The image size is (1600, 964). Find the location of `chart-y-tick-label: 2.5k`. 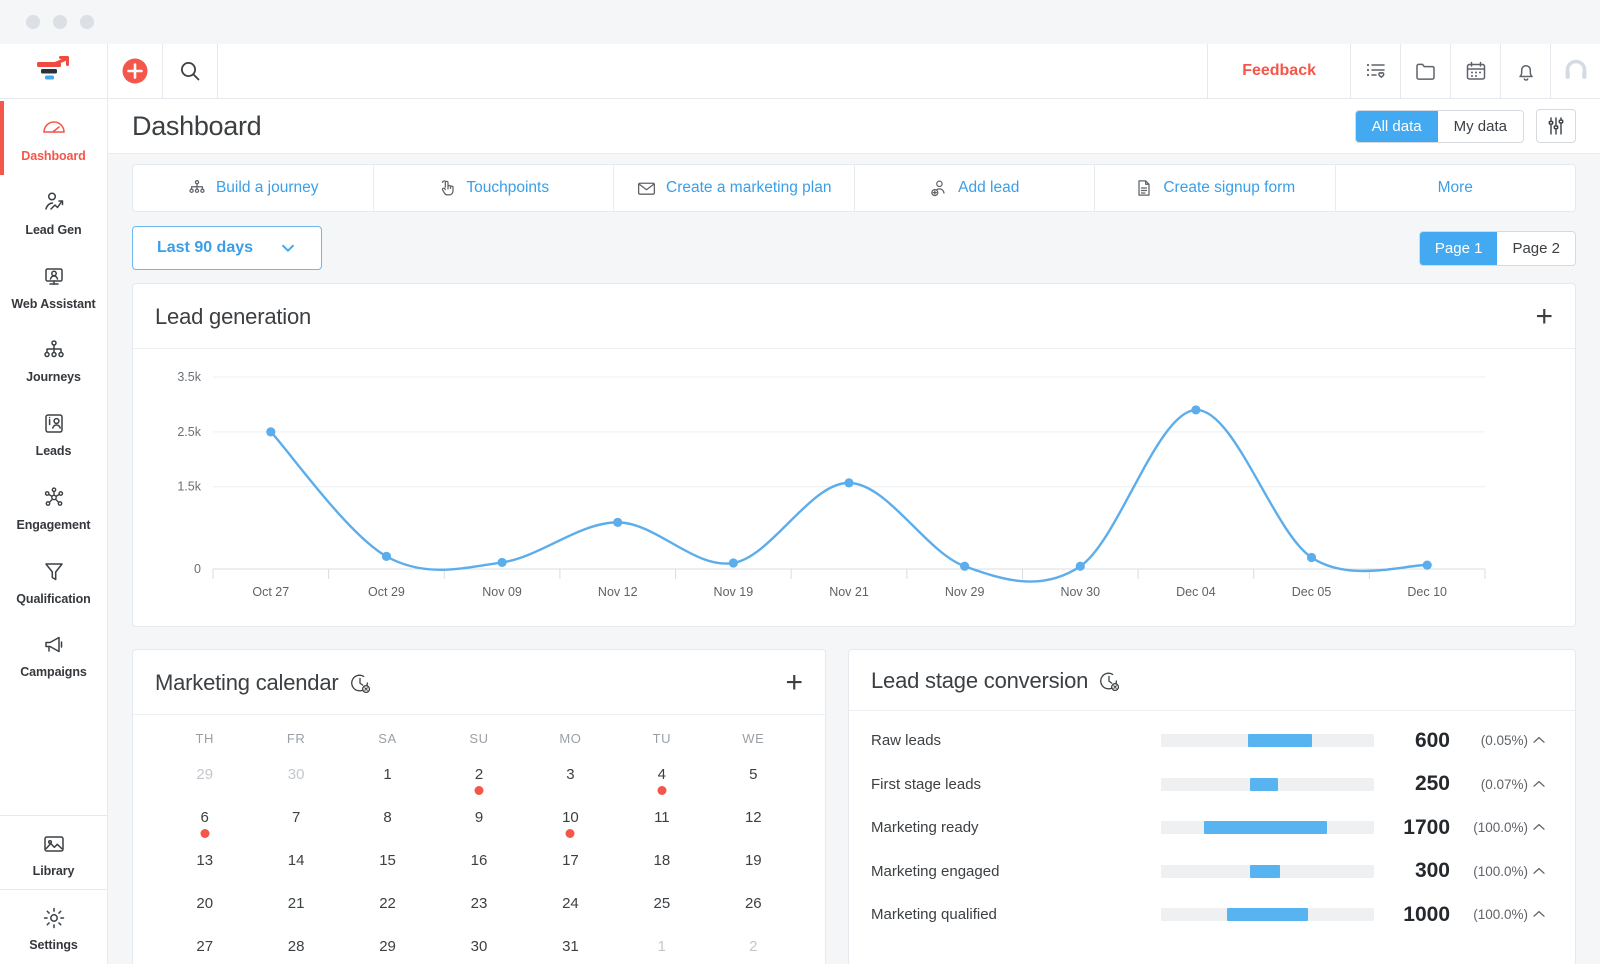

chart-y-tick-label: 2.5k is located at coordinates (189, 432).